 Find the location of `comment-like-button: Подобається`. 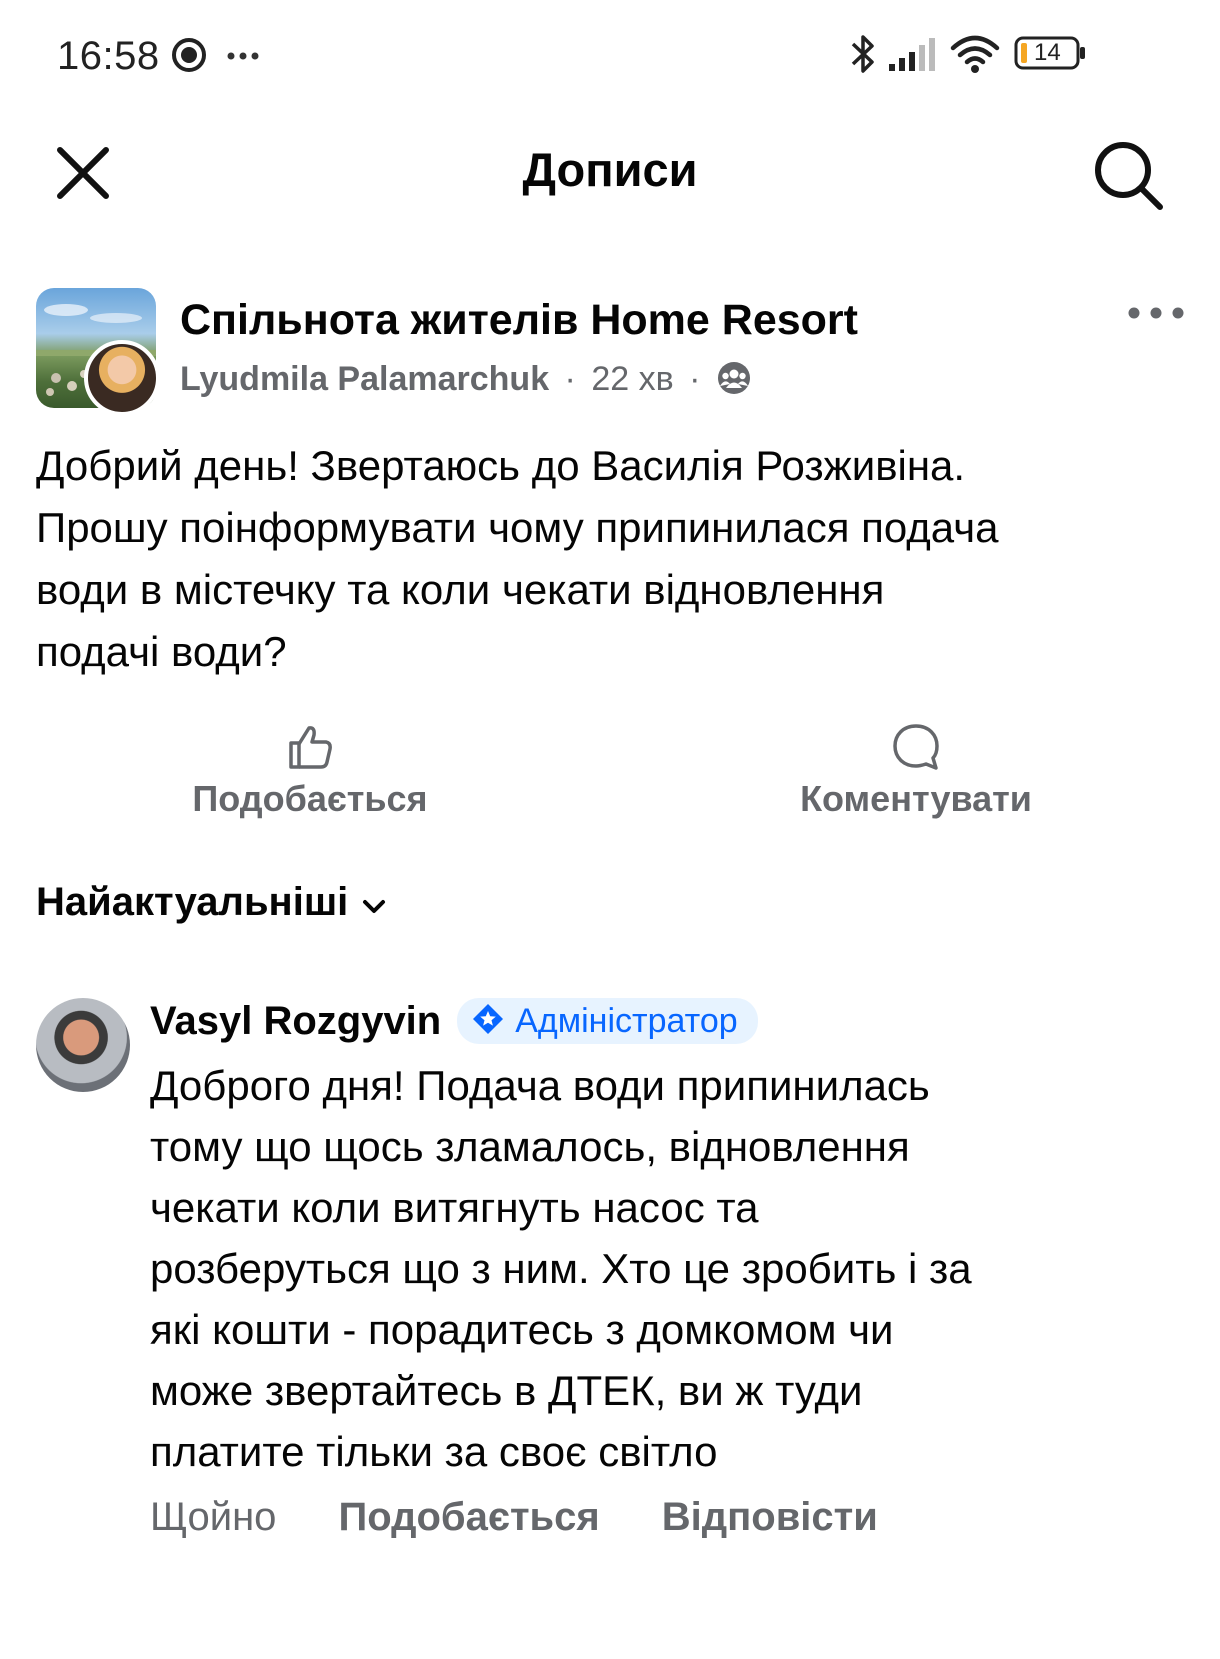

comment-like-button: Подобається is located at coordinates (468, 1517).